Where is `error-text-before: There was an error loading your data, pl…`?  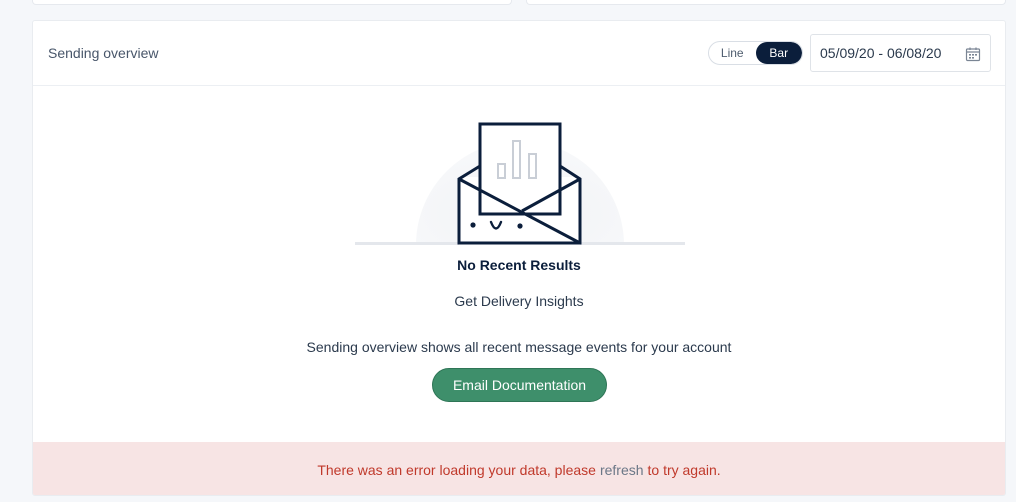 error-text-before: There was an error loading your data, pl… is located at coordinates (456, 469).